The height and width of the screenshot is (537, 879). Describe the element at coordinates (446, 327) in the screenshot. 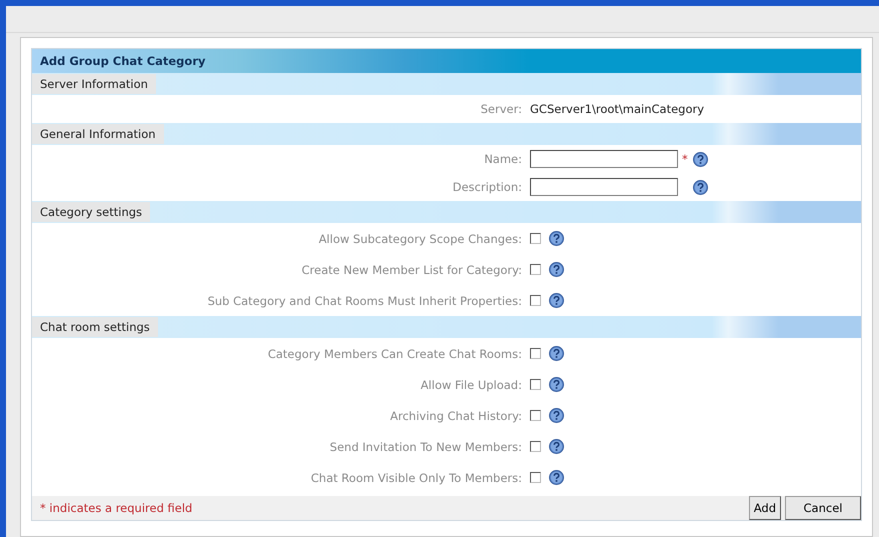

I see `section-header: Chat room settings` at that location.